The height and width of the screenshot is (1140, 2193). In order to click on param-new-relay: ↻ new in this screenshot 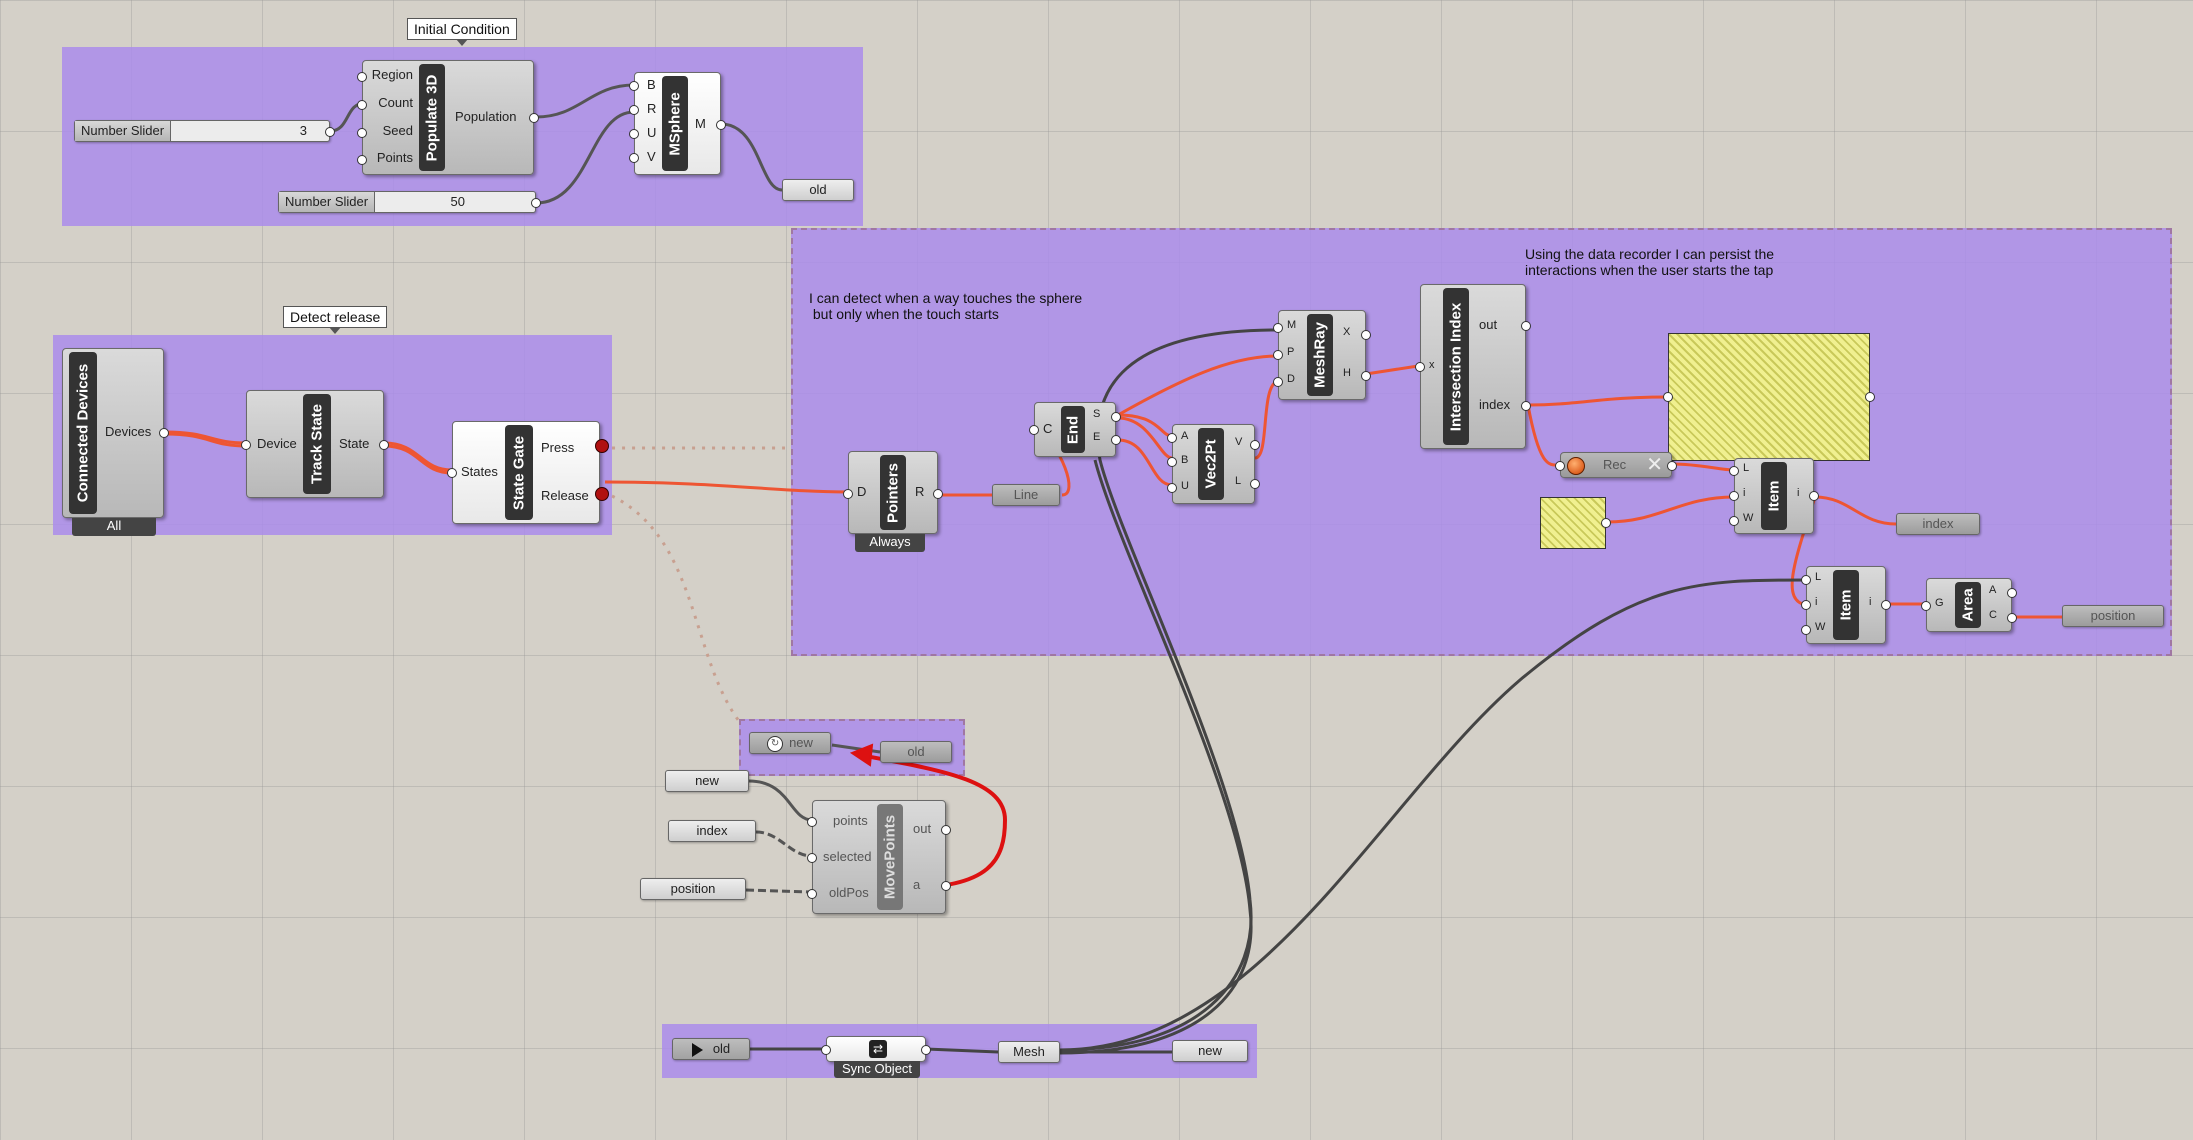, I will do `click(790, 743)`.